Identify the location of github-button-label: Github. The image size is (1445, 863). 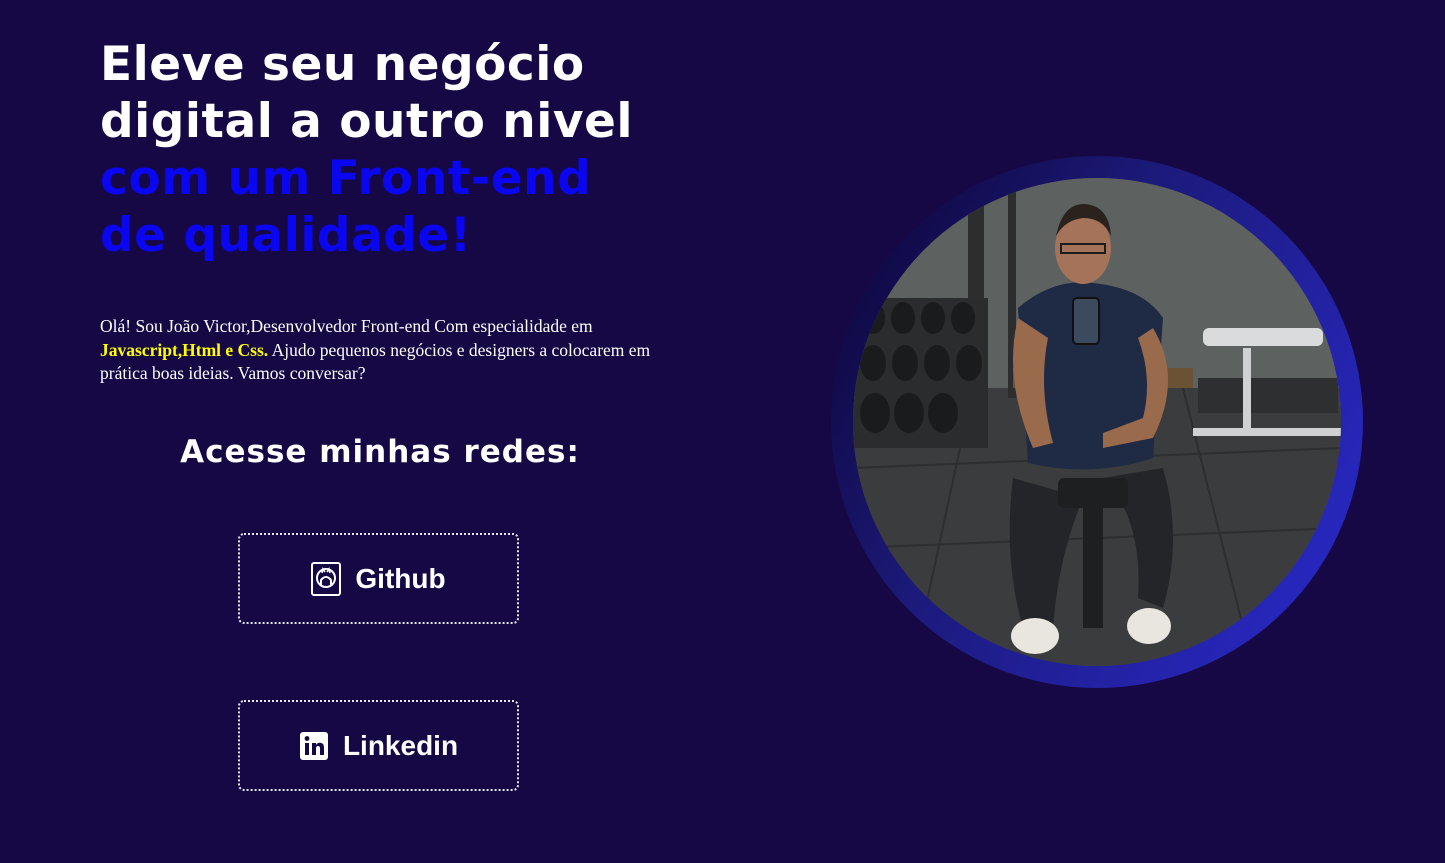
(400, 578).